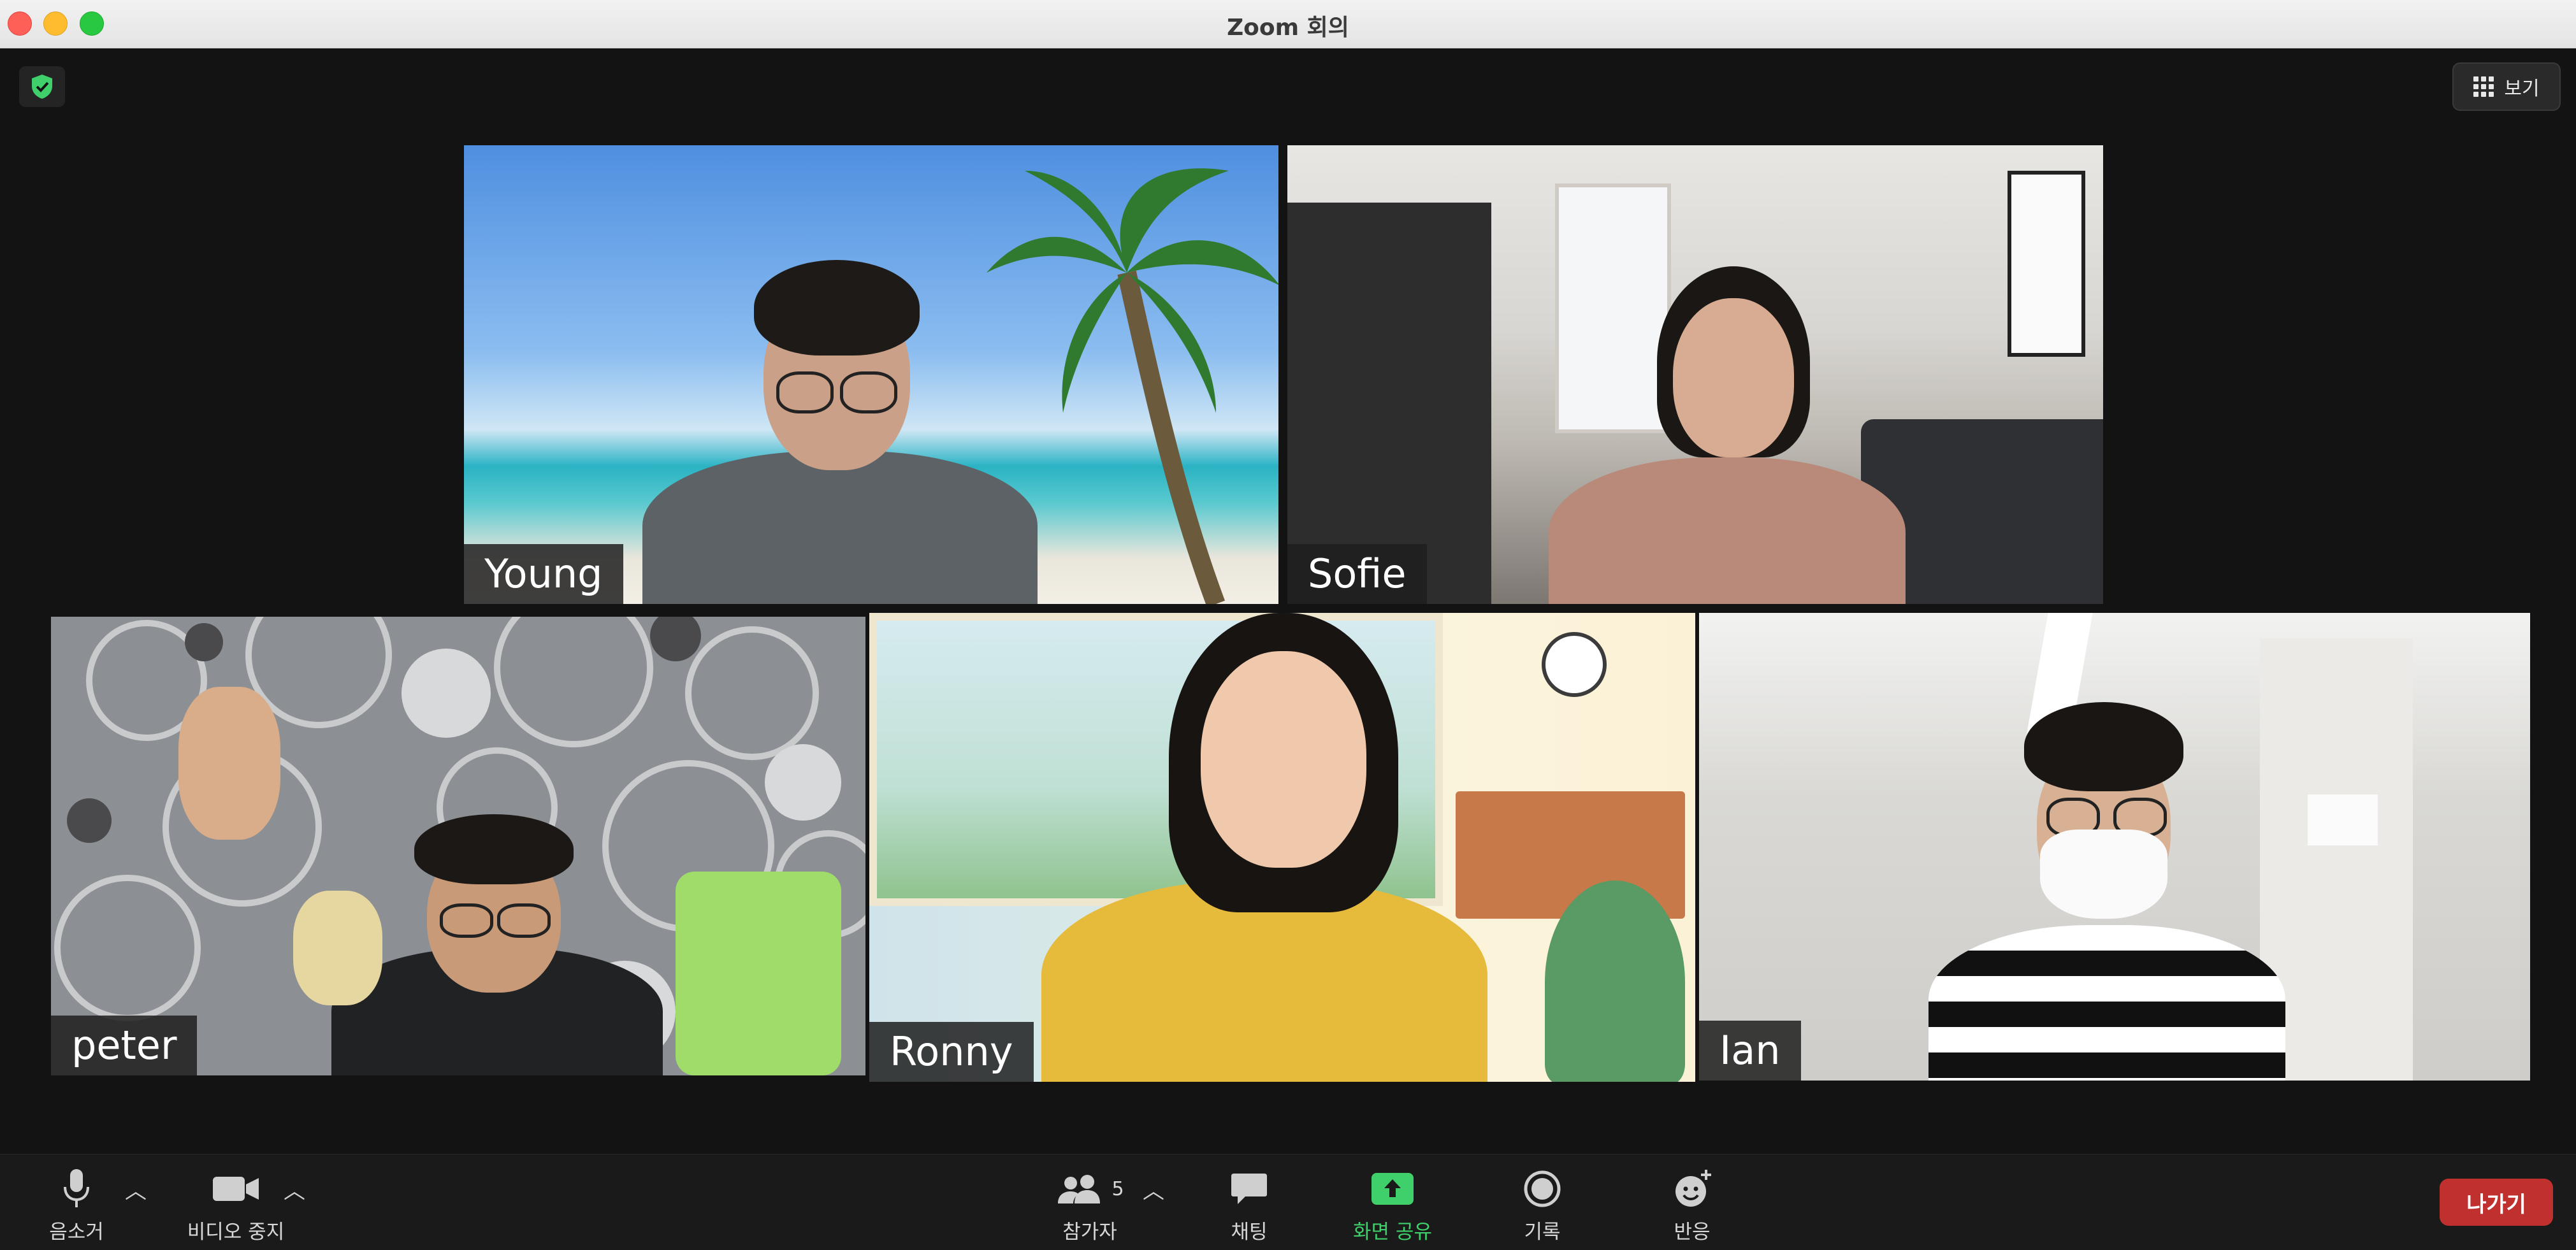 Image resolution: width=2576 pixels, height=1250 pixels. Describe the element at coordinates (294, 1190) in the screenshot. I see `video-options-caret-icon: ︿` at that location.